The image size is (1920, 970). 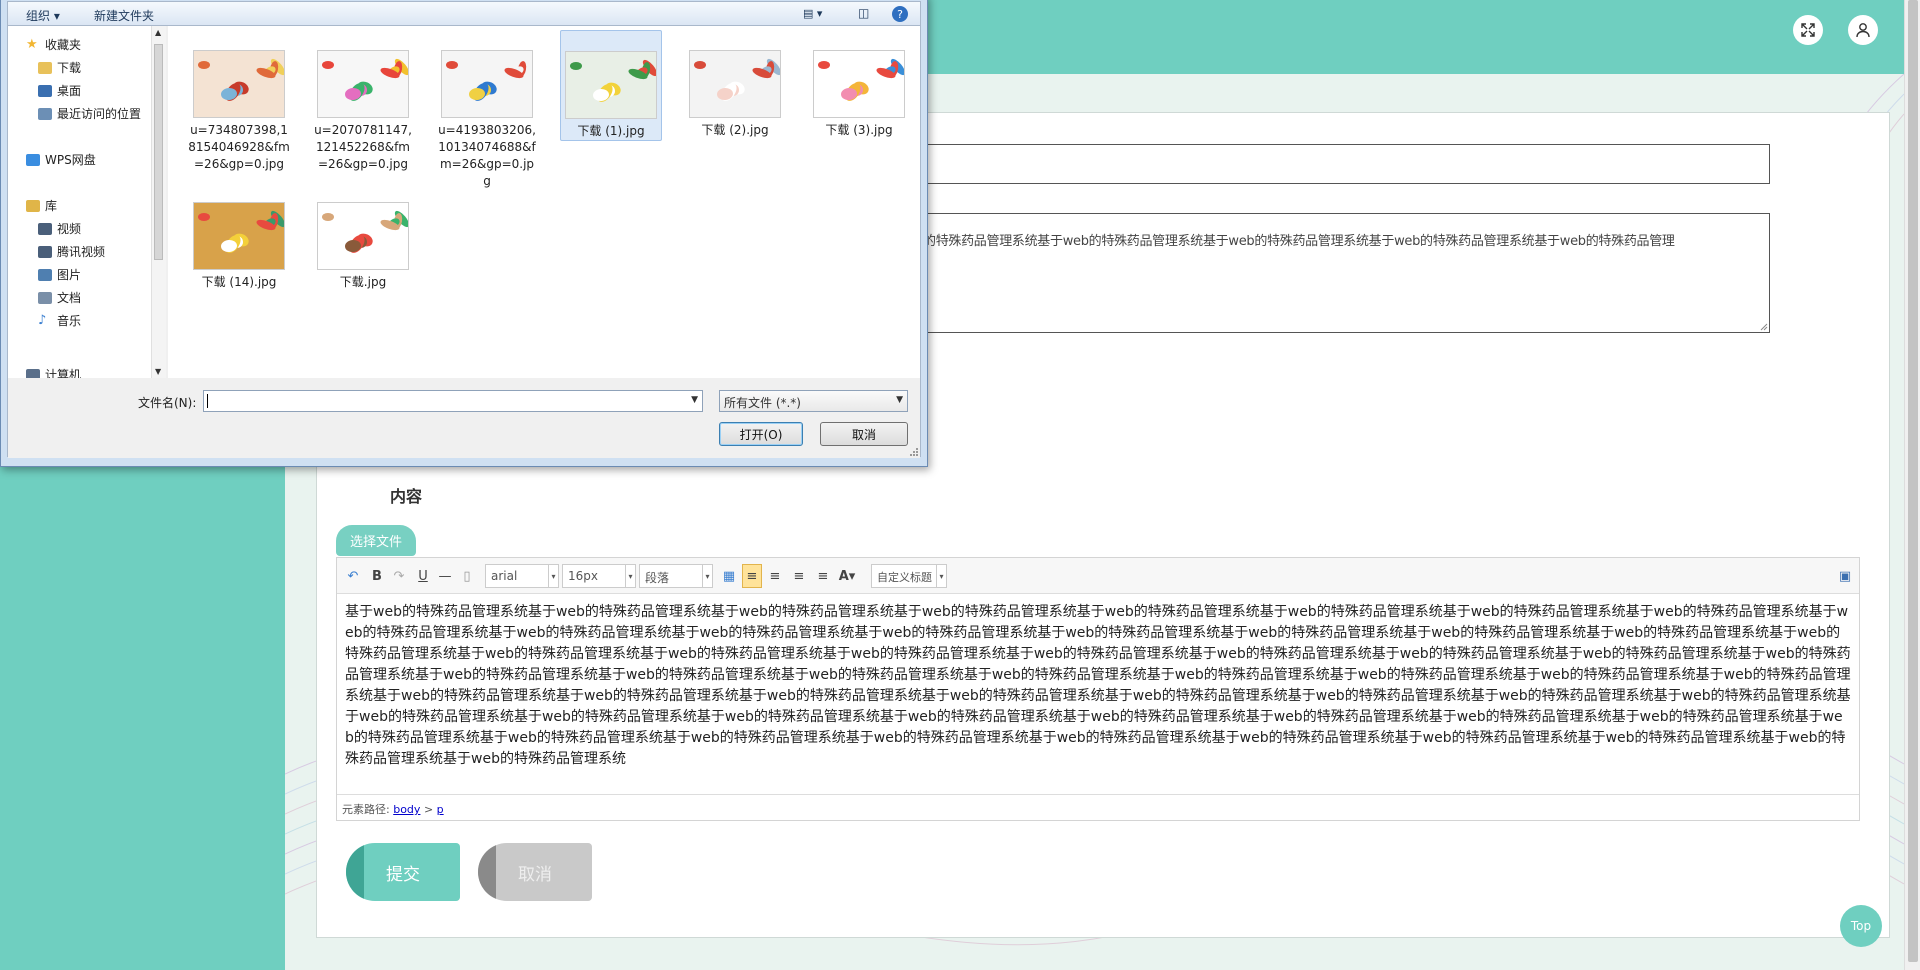 What do you see at coordinates (487, 120) in the screenshot?
I see `file-item: u=4193803206, 10134074688&f m=26&gp=0.jp g` at bounding box center [487, 120].